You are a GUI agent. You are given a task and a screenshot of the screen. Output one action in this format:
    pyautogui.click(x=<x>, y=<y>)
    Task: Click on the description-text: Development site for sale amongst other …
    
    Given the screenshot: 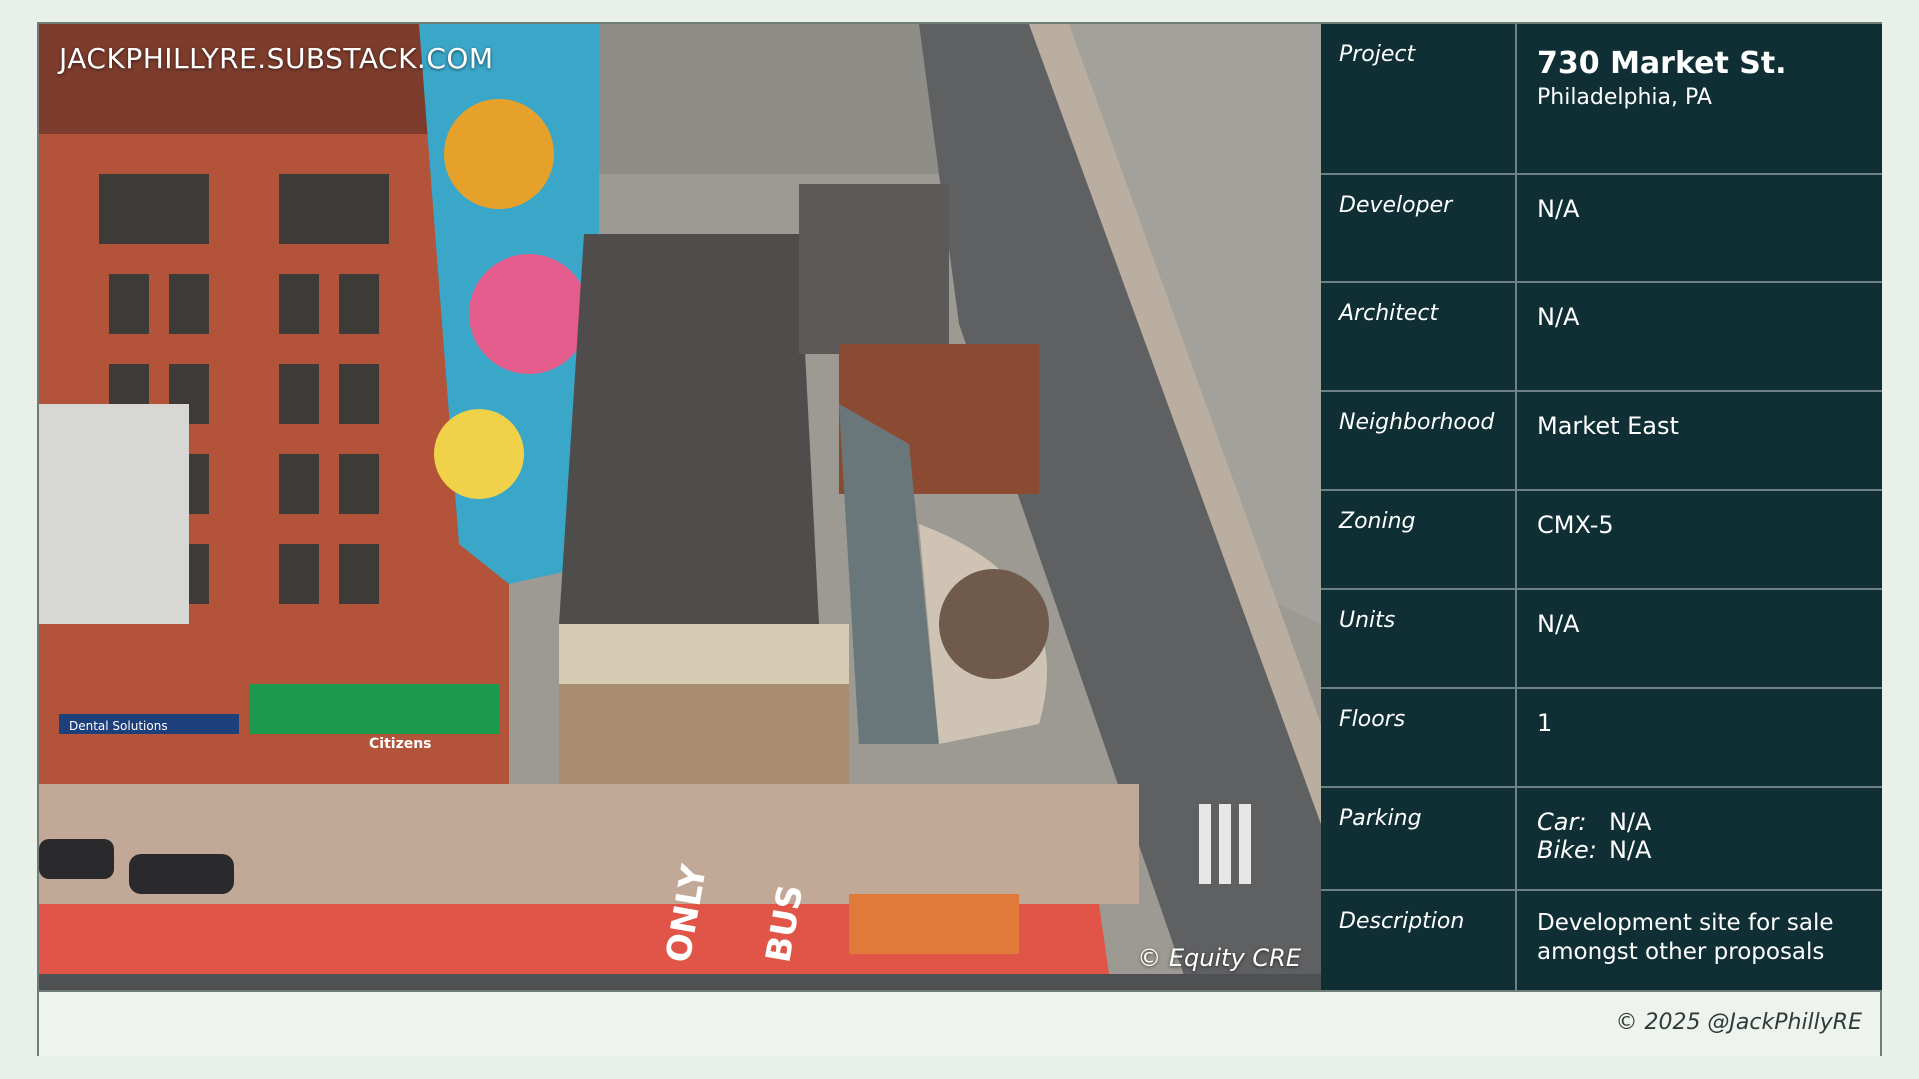 What is the action you would take?
    pyautogui.click(x=1685, y=937)
    